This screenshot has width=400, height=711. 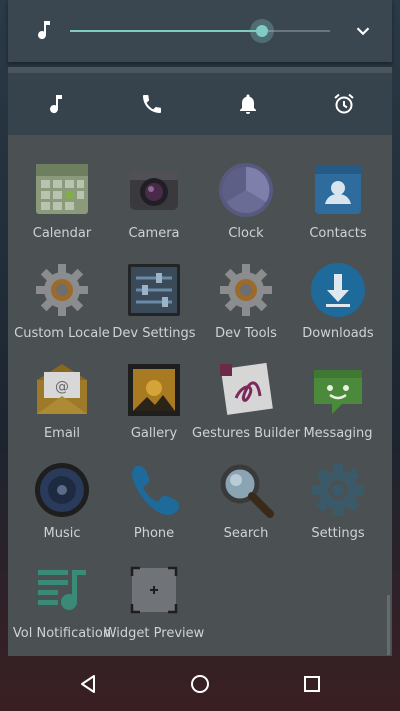 I want to click on app-camera: Camera, so click(x=154, y=208).